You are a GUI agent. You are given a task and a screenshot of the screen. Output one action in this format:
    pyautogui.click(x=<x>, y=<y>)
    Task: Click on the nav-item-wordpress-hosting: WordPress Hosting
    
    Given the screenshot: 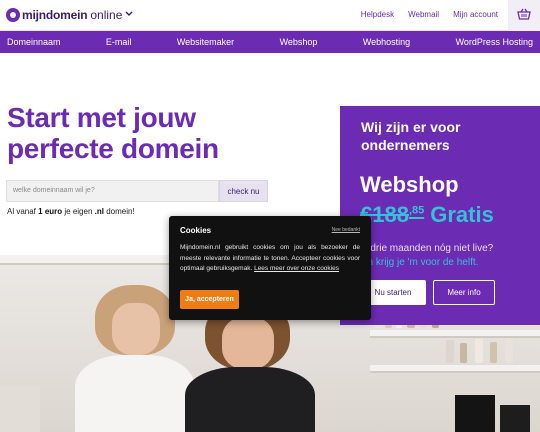 What is the action you would take?
    pyautogui.click(x=494, y=42)
    